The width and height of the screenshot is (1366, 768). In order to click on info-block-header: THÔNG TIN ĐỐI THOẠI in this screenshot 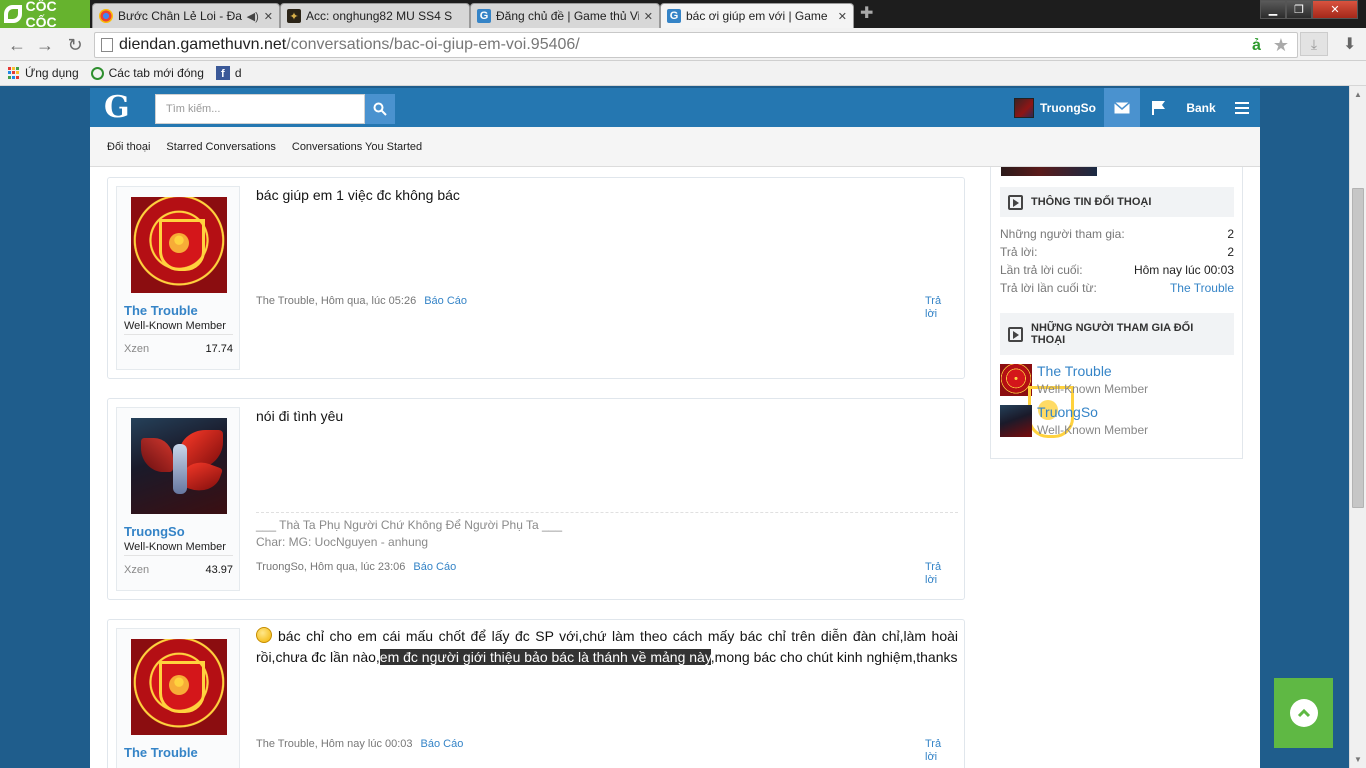, I will do `click(1117, 202)`.